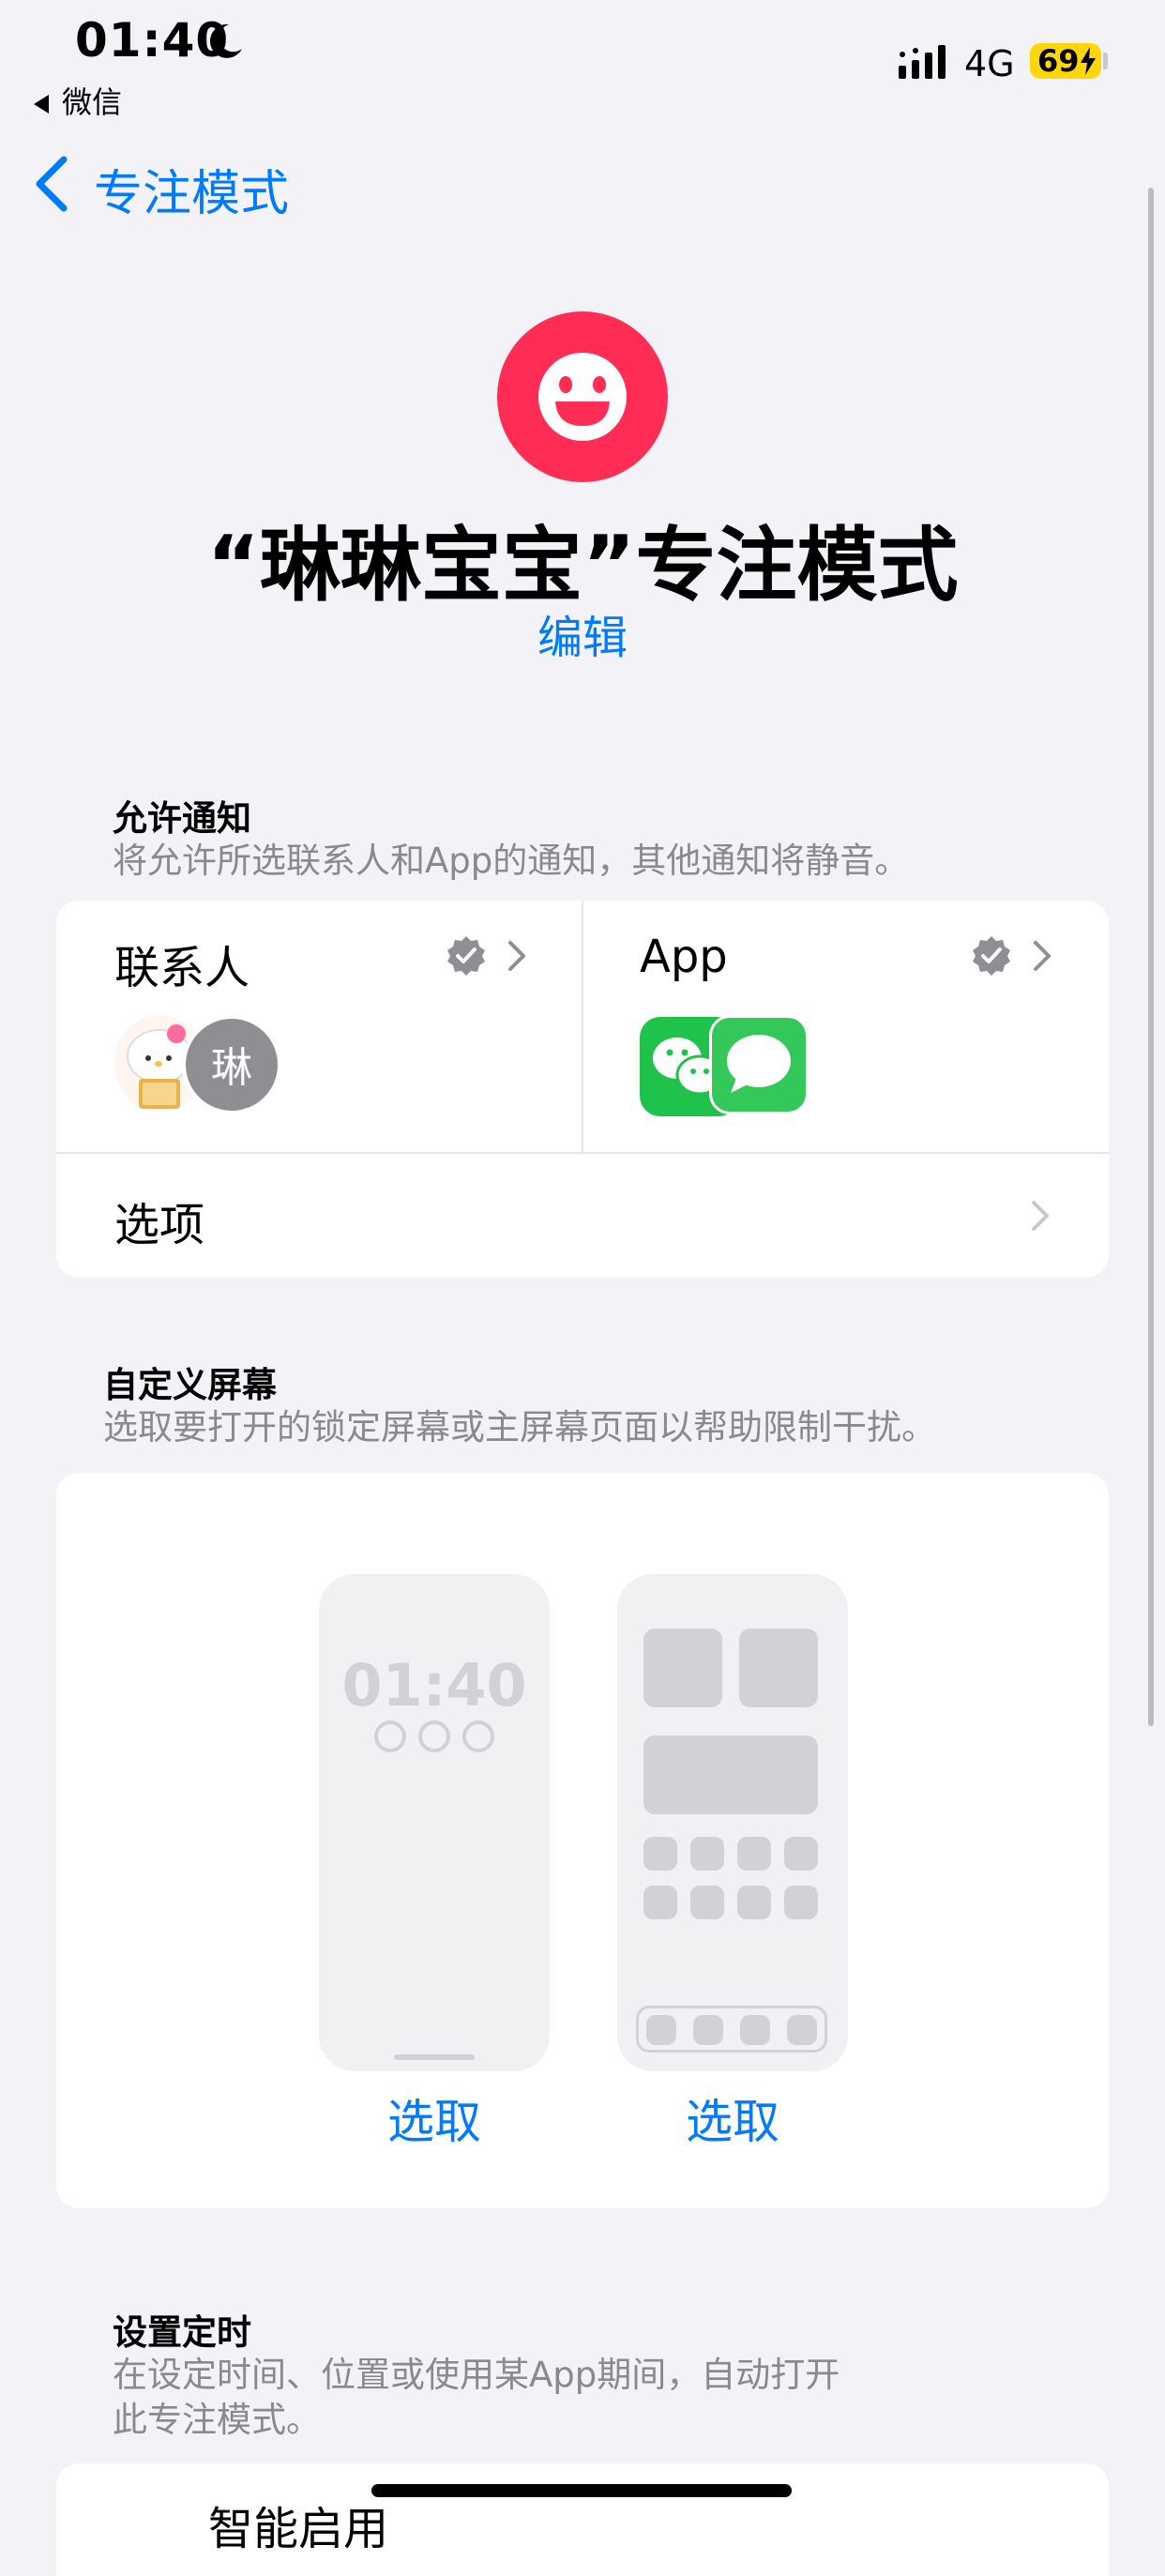  What do you see at coordinates (732, 1823) in the screenshot?
I see `home-screen-preview` at bounding box center [732, 1823].